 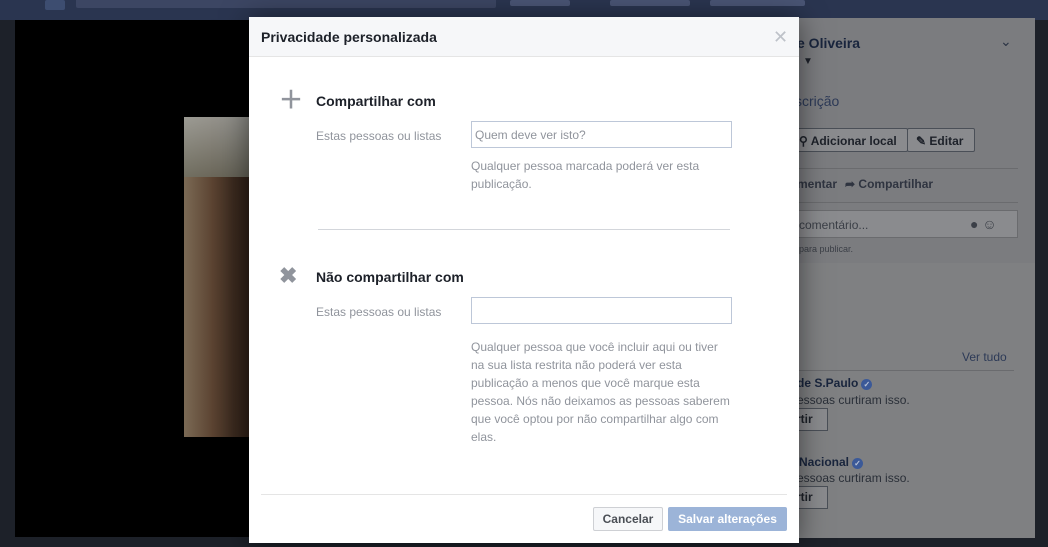 I want to click on suggested-page-name: de S.Paulo ✓, so click(x=835, y=383).